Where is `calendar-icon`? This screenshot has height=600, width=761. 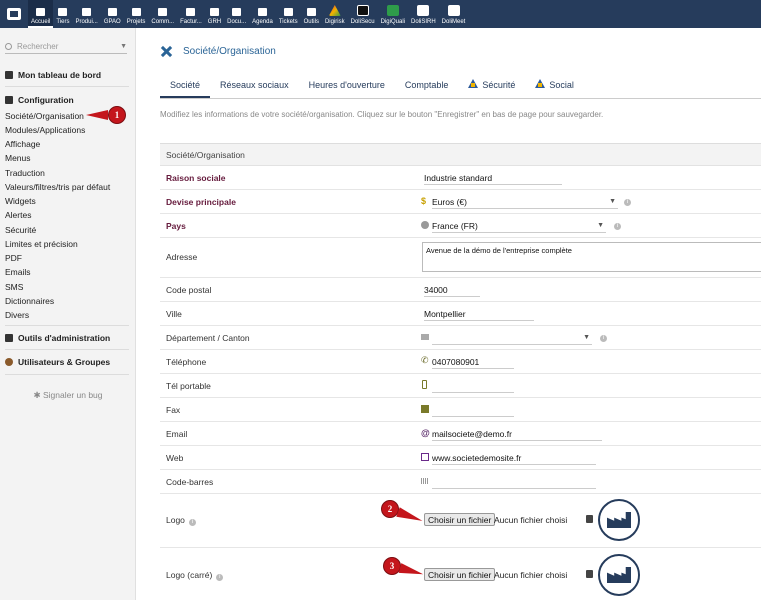
calendar-icon is located at coordinates (262, 12).